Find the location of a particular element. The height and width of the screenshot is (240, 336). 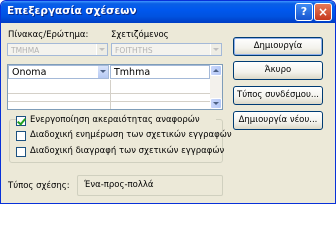

create-button: Δημιουργία is located at coordinates (278, 46).